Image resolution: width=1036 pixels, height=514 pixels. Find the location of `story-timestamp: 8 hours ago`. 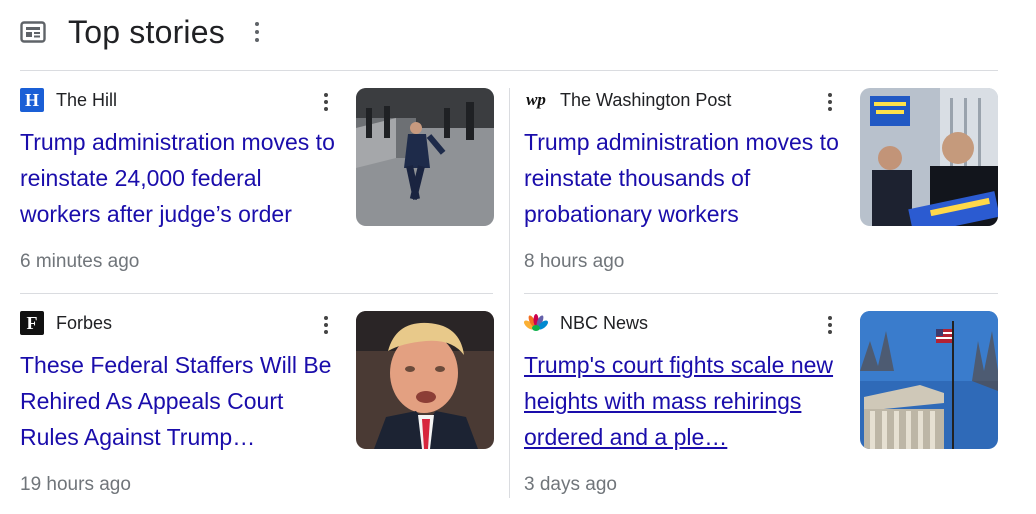

story-timestamp: 8 hours ago is located at coordinates (574, 261).